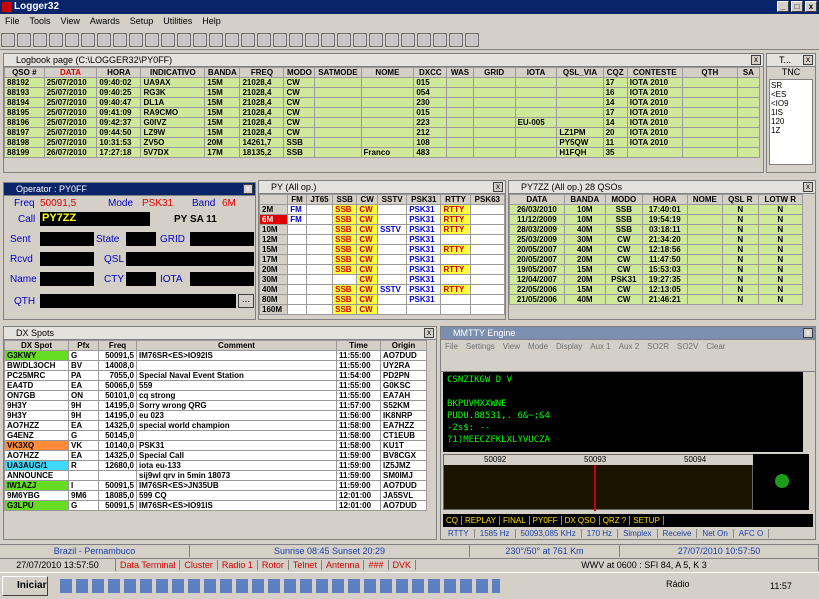 The width and height of the screenshot is (819, 599). I want to click on quick-launch, so click(280, 586).